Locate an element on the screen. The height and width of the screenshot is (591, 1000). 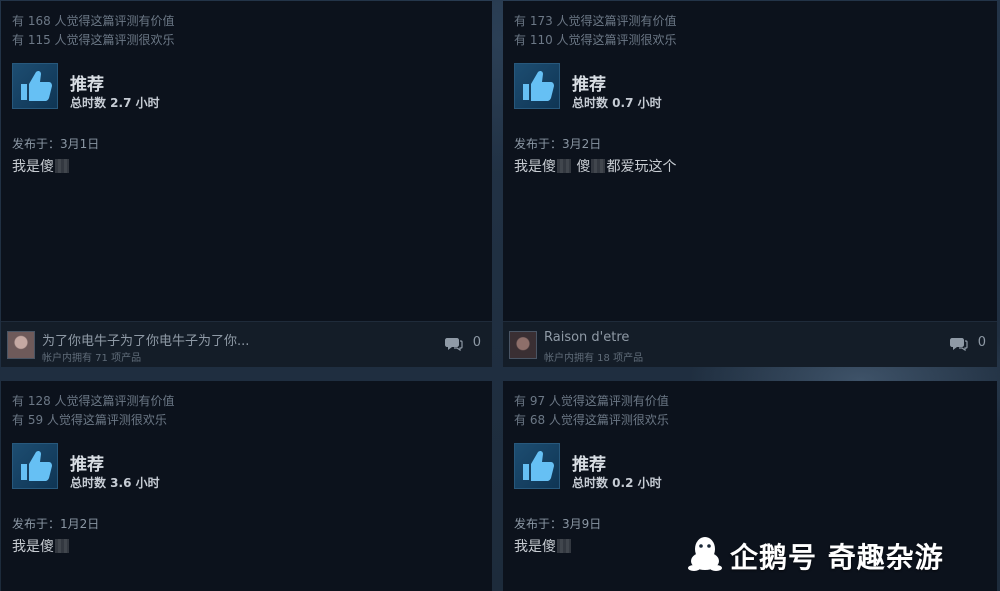
review-text: 我是傻 傻都爱玩这个 is located at coordinates (595, 166).